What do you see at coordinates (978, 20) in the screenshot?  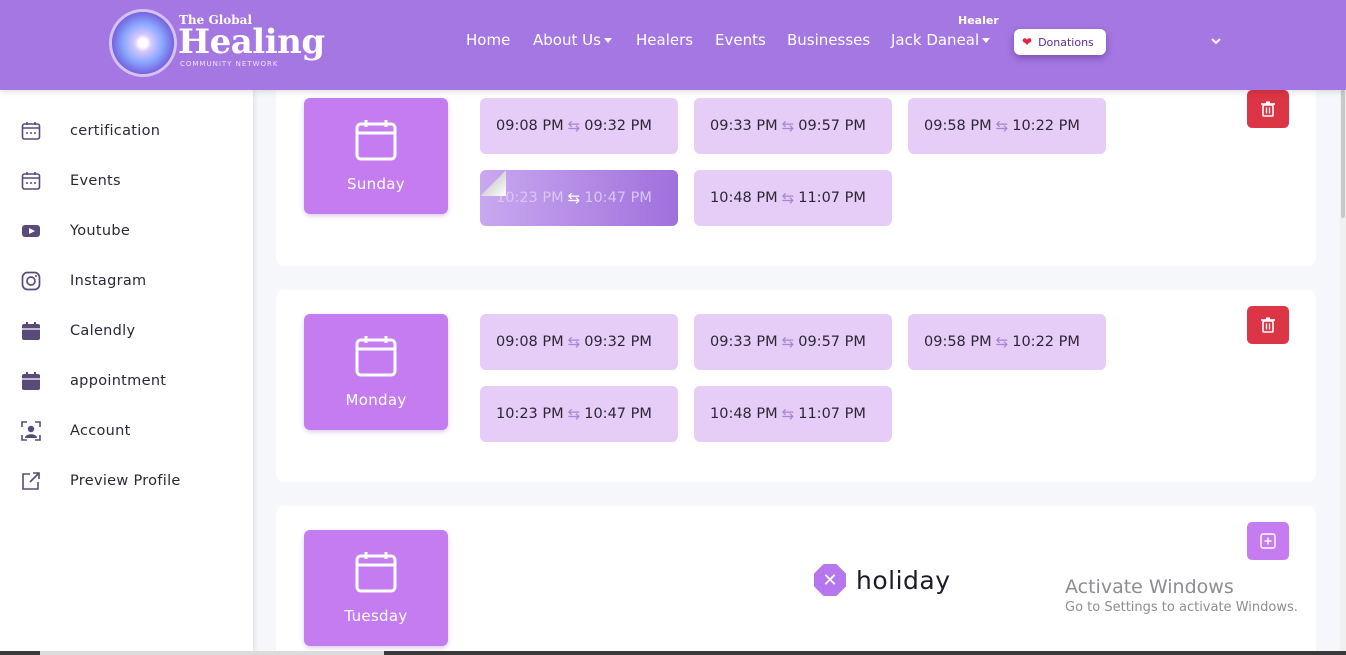 I see `user-role-badge: Healer` at bounding box center [978, 20].